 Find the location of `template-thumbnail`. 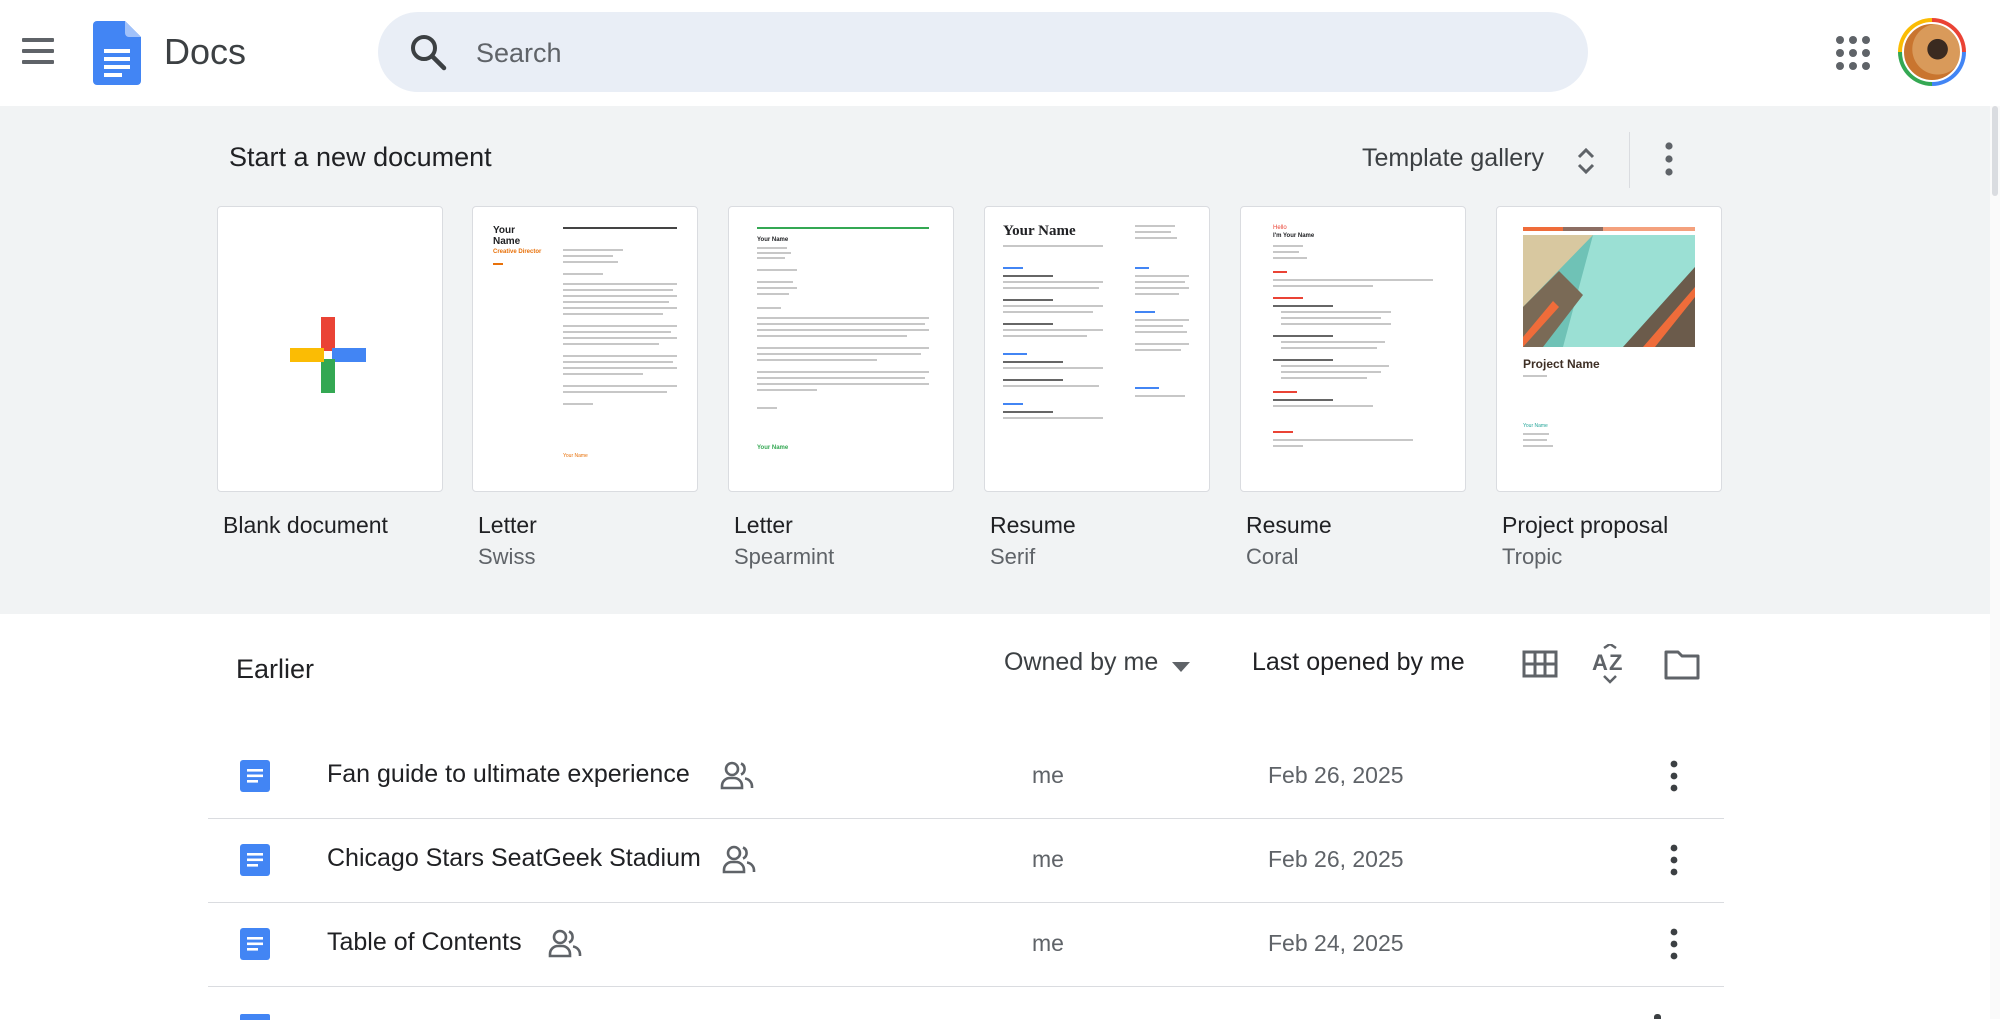

template-thumbnail is located at coordinates (330, 349).